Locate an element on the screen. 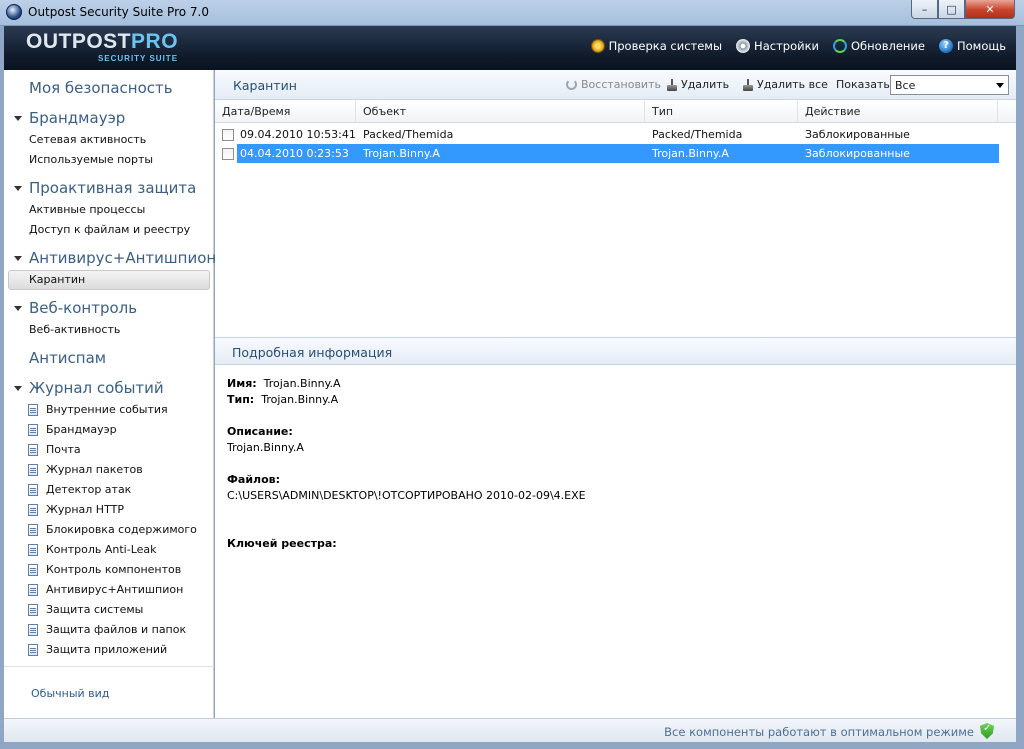 The width and height of the screenshot is (1024, 749). star-icon is located at coordinates (597, 46).